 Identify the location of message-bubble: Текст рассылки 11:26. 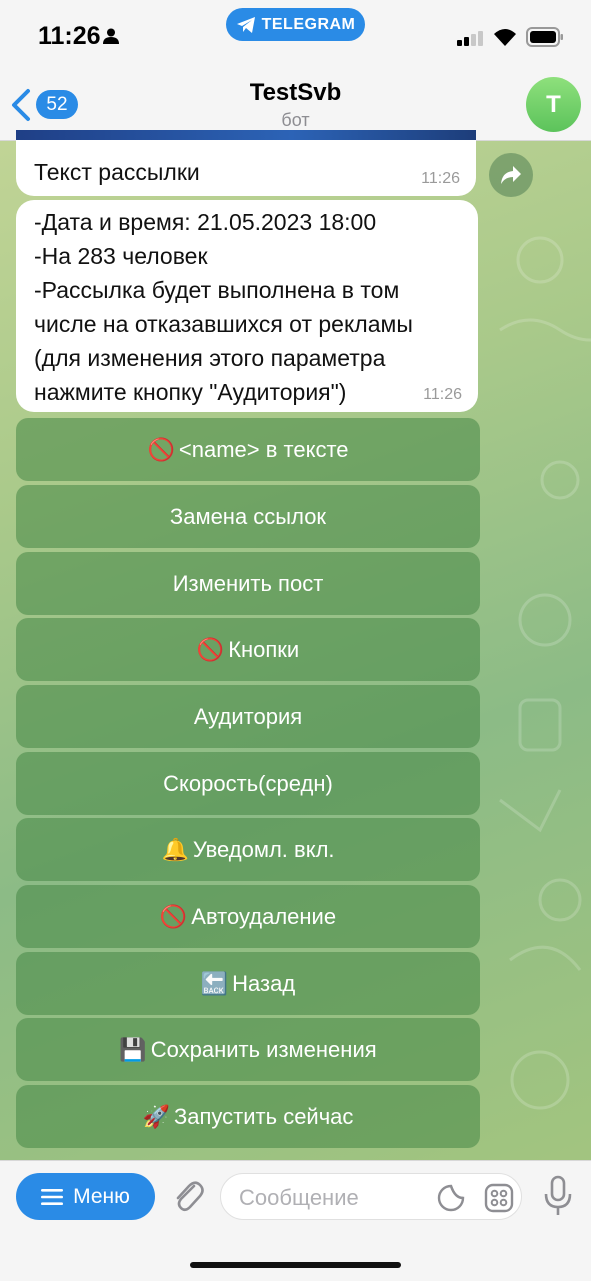
(246, 163).